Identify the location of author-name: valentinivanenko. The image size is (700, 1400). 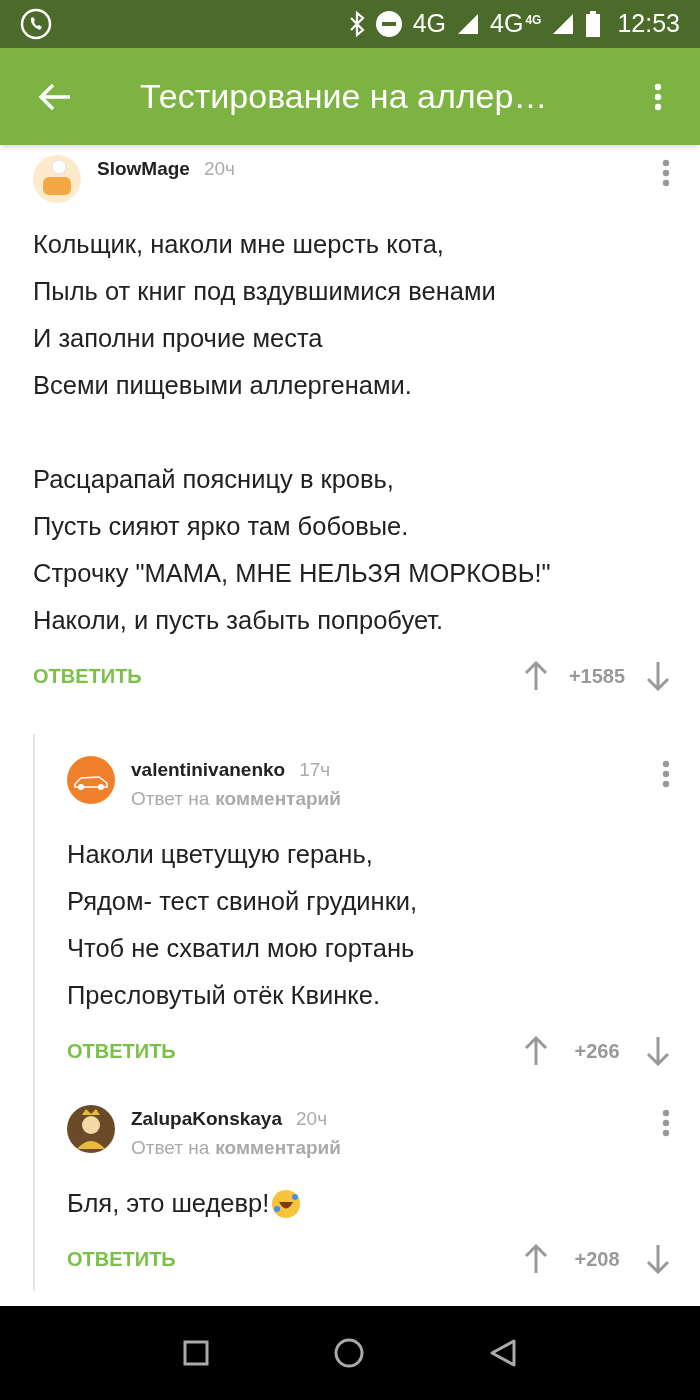
(208, 770).